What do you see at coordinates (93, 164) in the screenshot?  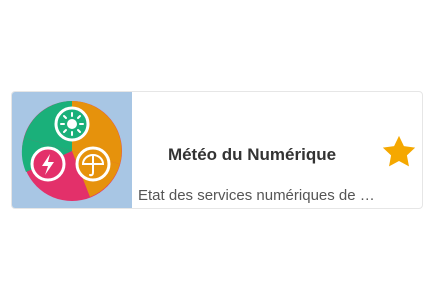 I see `umbrella-icon` at bounding box center [93, 164].